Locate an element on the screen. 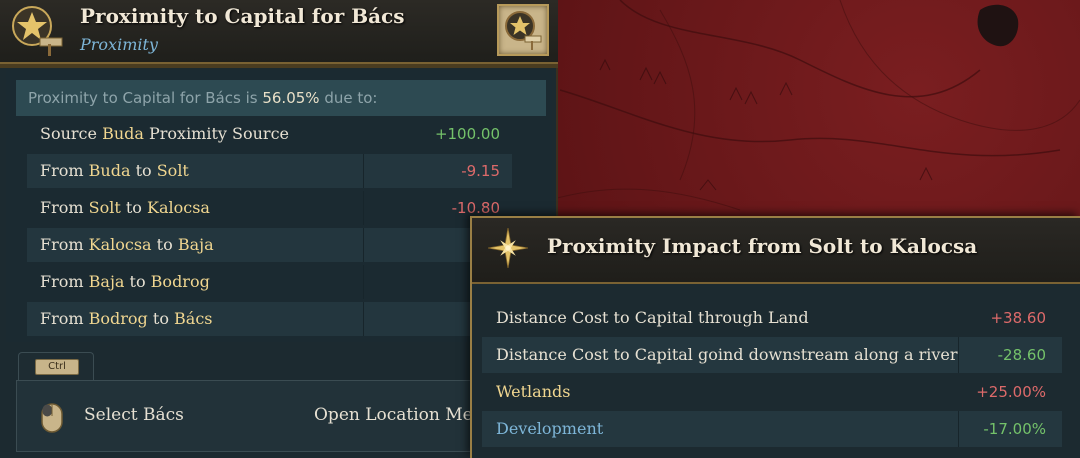 The width and height of the screenshot is (1080, 458). breakdown-row: From Solt to Kalocsa -10.80 is located at coordinates (269, 208).